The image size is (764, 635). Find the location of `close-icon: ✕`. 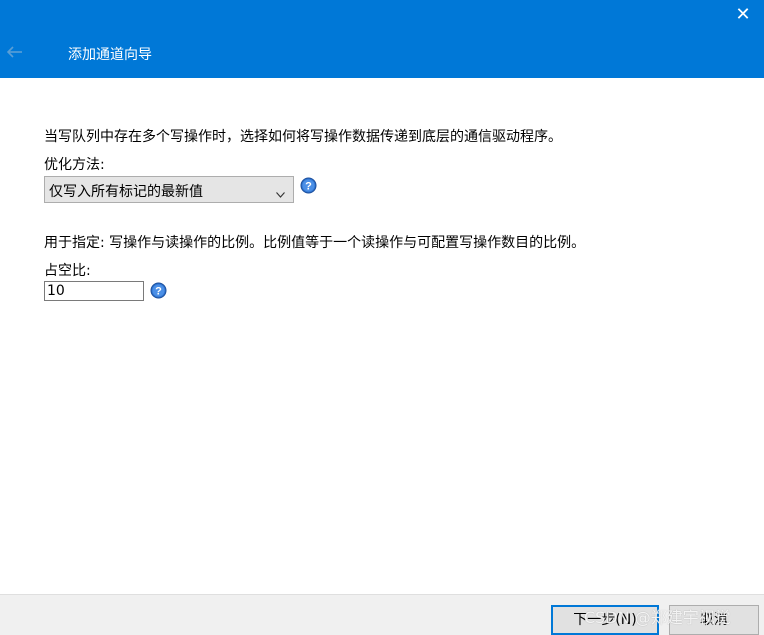

close-icon: ✕ is located at coordinates (743, 15).